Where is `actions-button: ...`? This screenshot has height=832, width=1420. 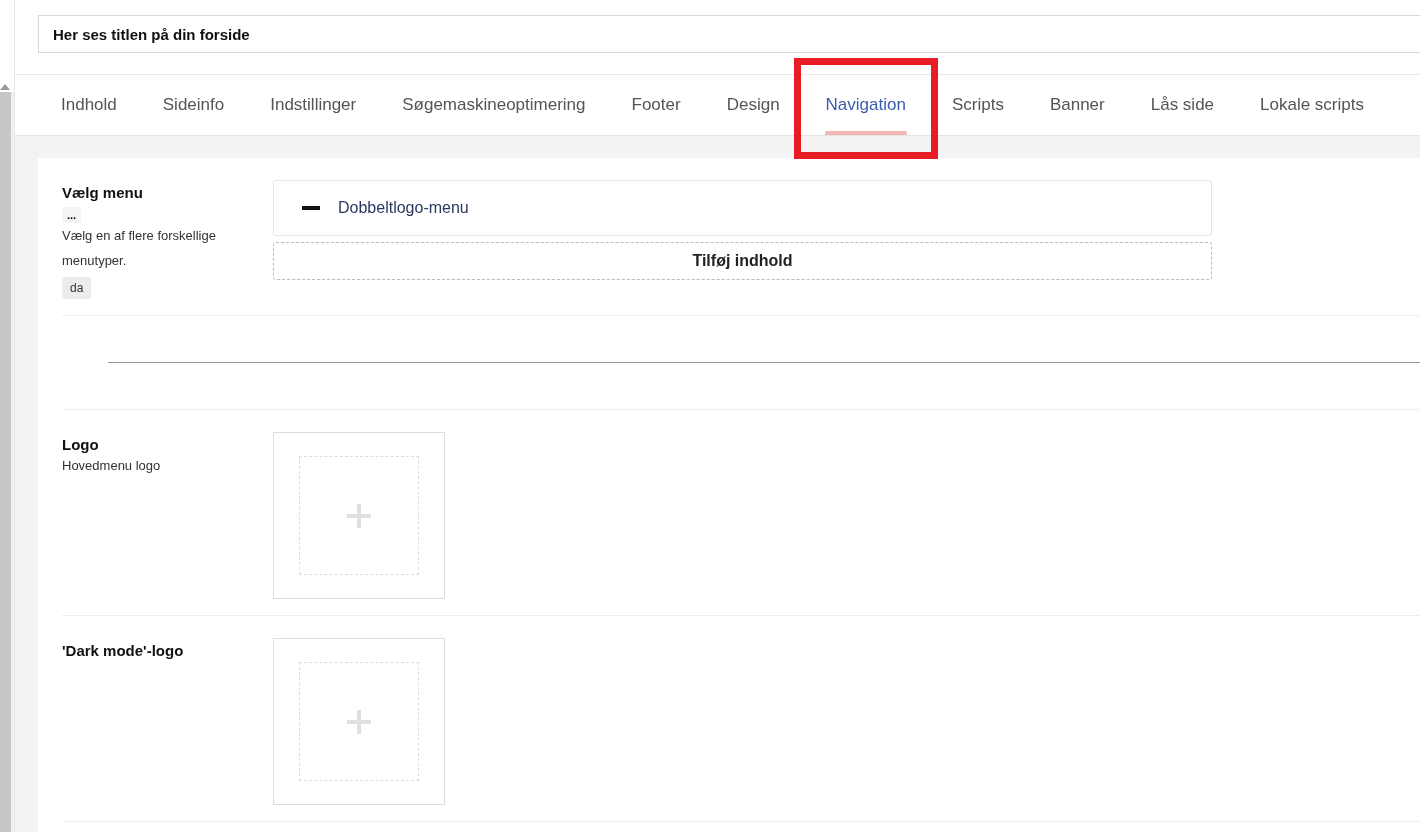 actions-button: ... is located at coordinates (72, 215).